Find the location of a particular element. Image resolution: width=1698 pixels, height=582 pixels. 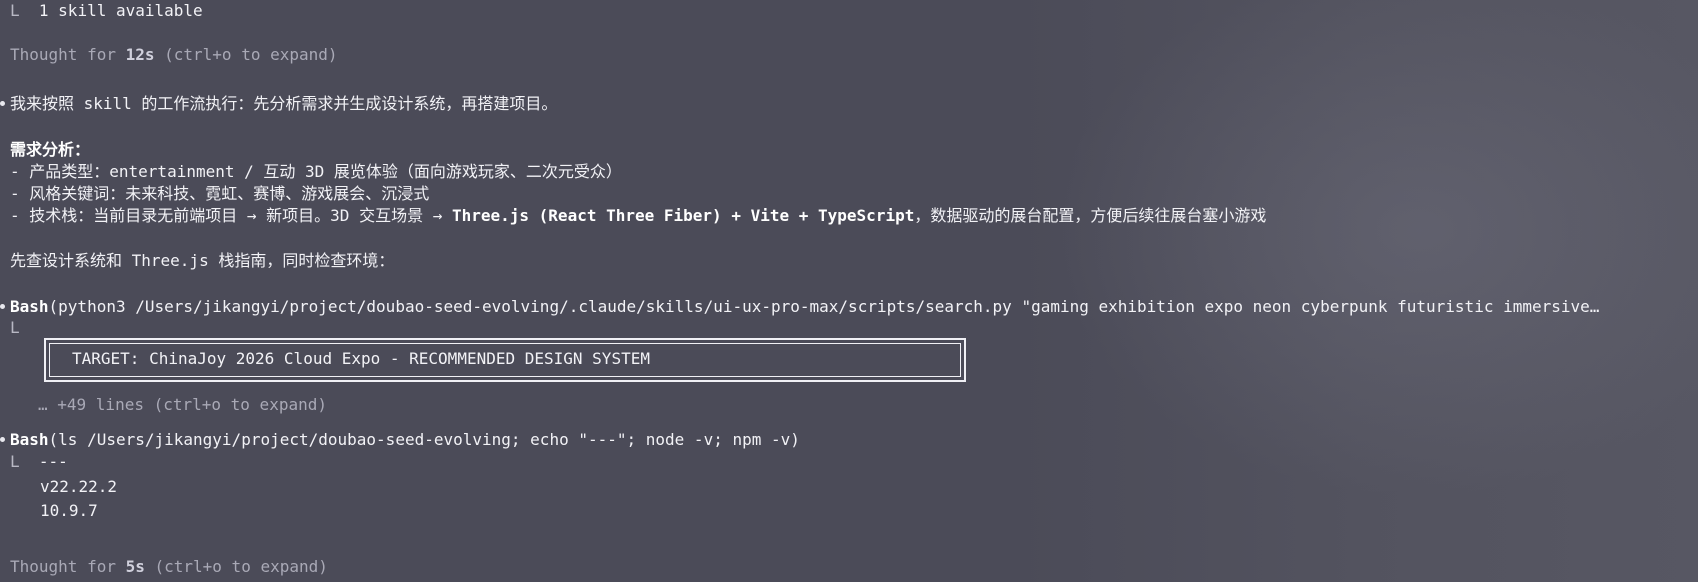

thought-toggle-2: Thought for 5s (ctrl+o to expand) is located at coordinates (169, 567).